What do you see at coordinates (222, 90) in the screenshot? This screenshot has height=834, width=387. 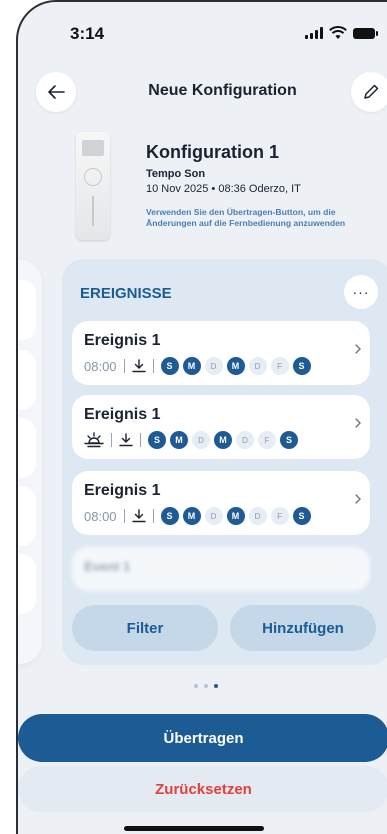 I see `page-title: Neue Konfiguration` at bounding box center [222, 90].